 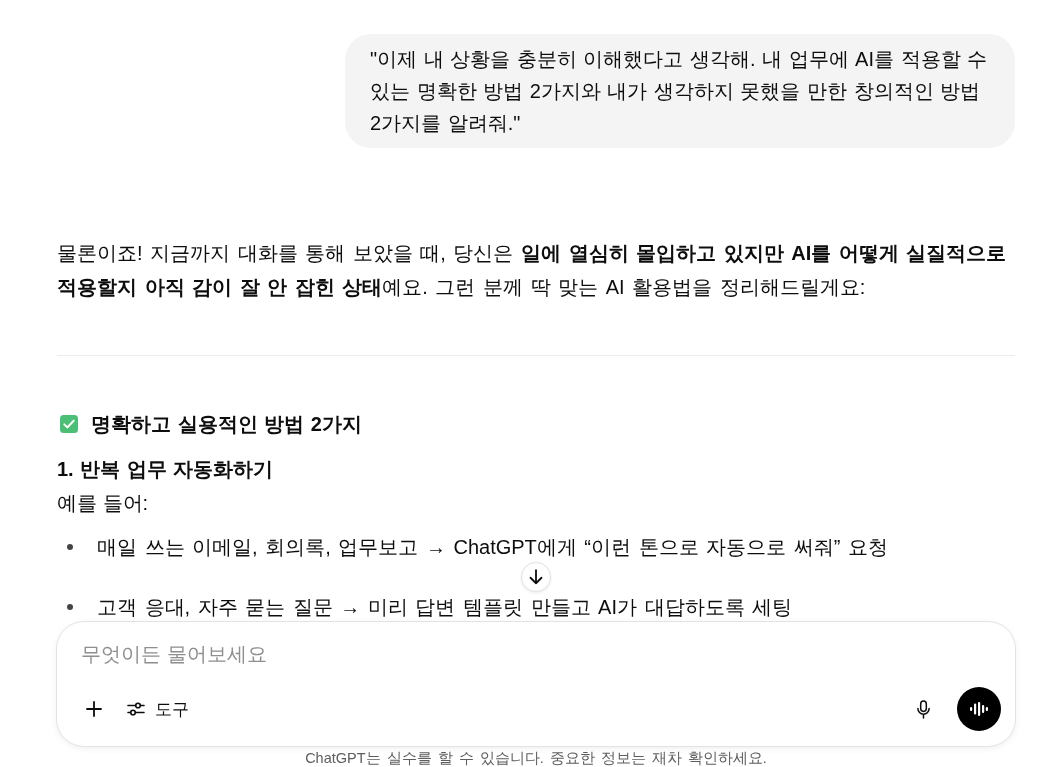 I want to click on tools-button: 도구, so click(x=158, y=709).